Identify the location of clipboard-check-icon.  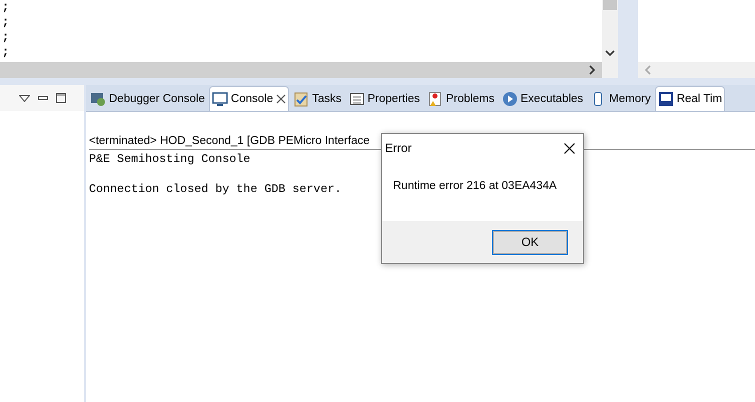
(301, 99).